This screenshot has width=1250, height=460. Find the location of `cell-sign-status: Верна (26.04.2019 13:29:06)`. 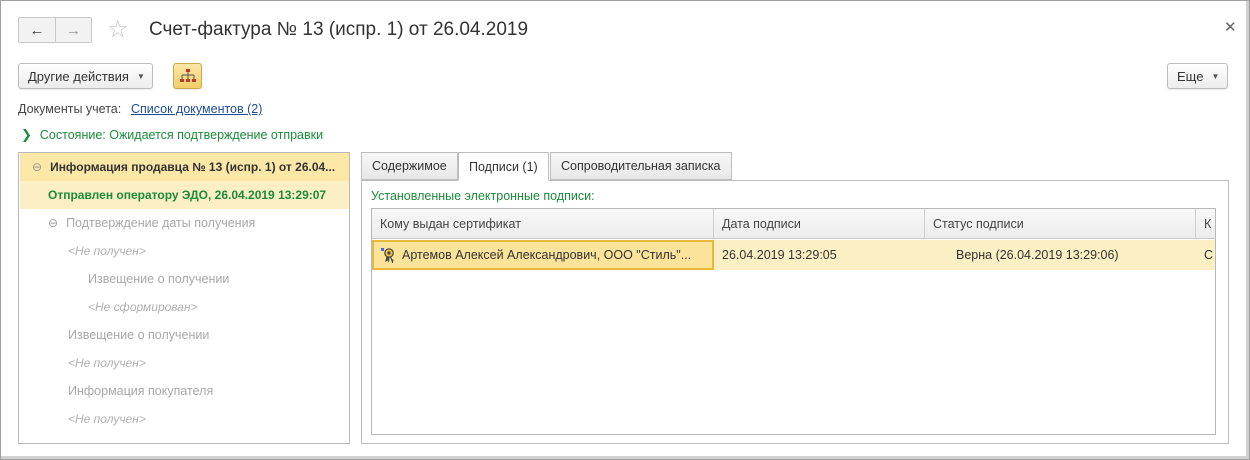

cell-sign-status: Верна (26.04.2019 13:29:06) is located at coordinates (1072, 255).